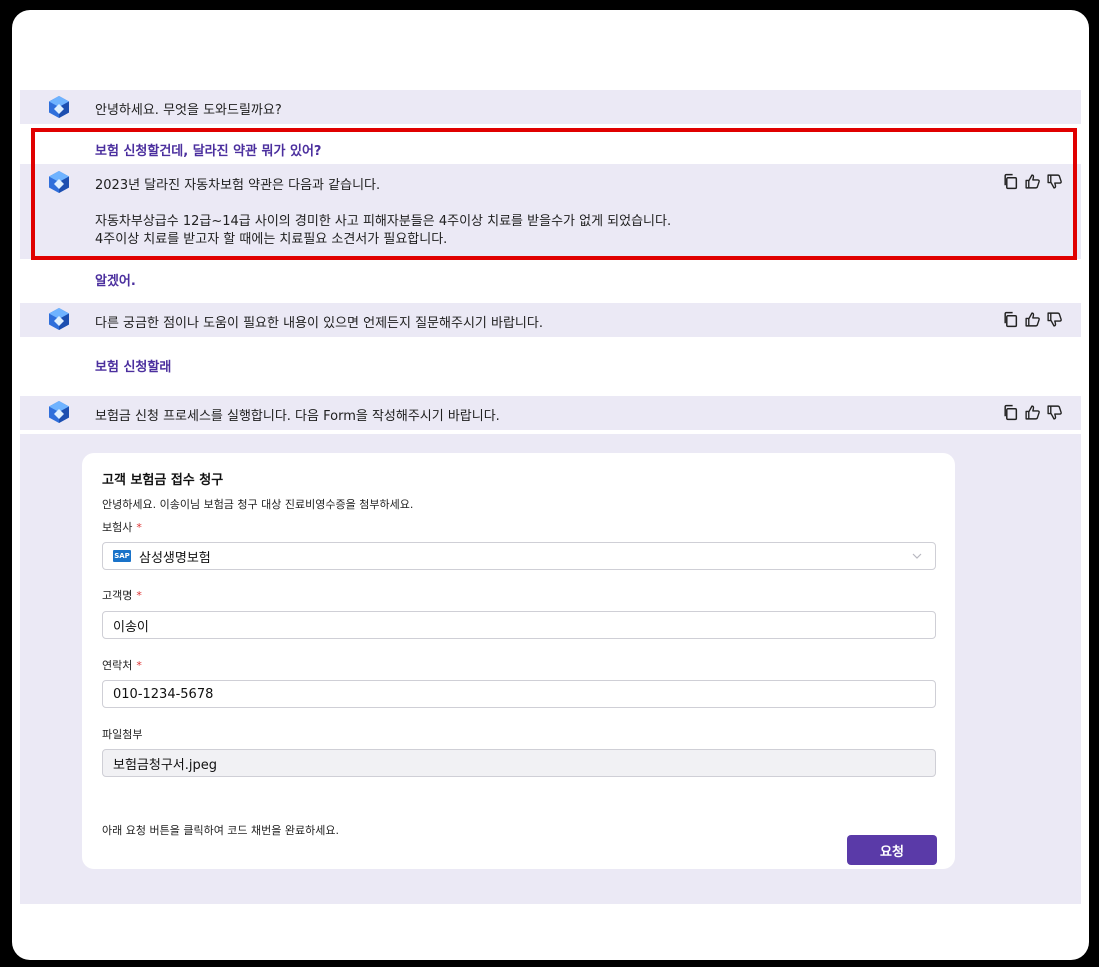 This screenshot has height=967, width=1099. Describe the element at coordinates (550, 279) in the screenshot. I see `user-message-q2: 알겠어.` at that location.